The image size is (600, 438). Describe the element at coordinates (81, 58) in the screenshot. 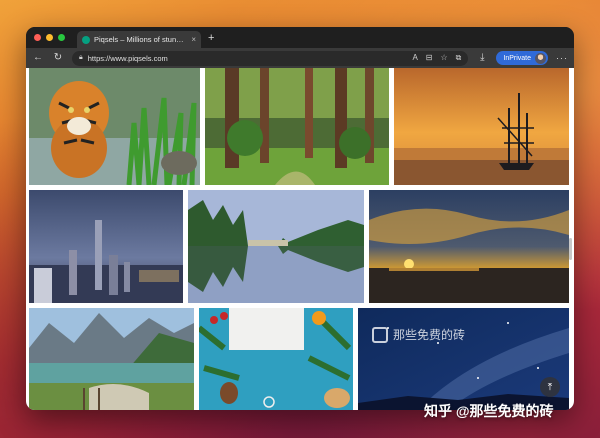

I see `lock-icon: 🔒︎` at that location.